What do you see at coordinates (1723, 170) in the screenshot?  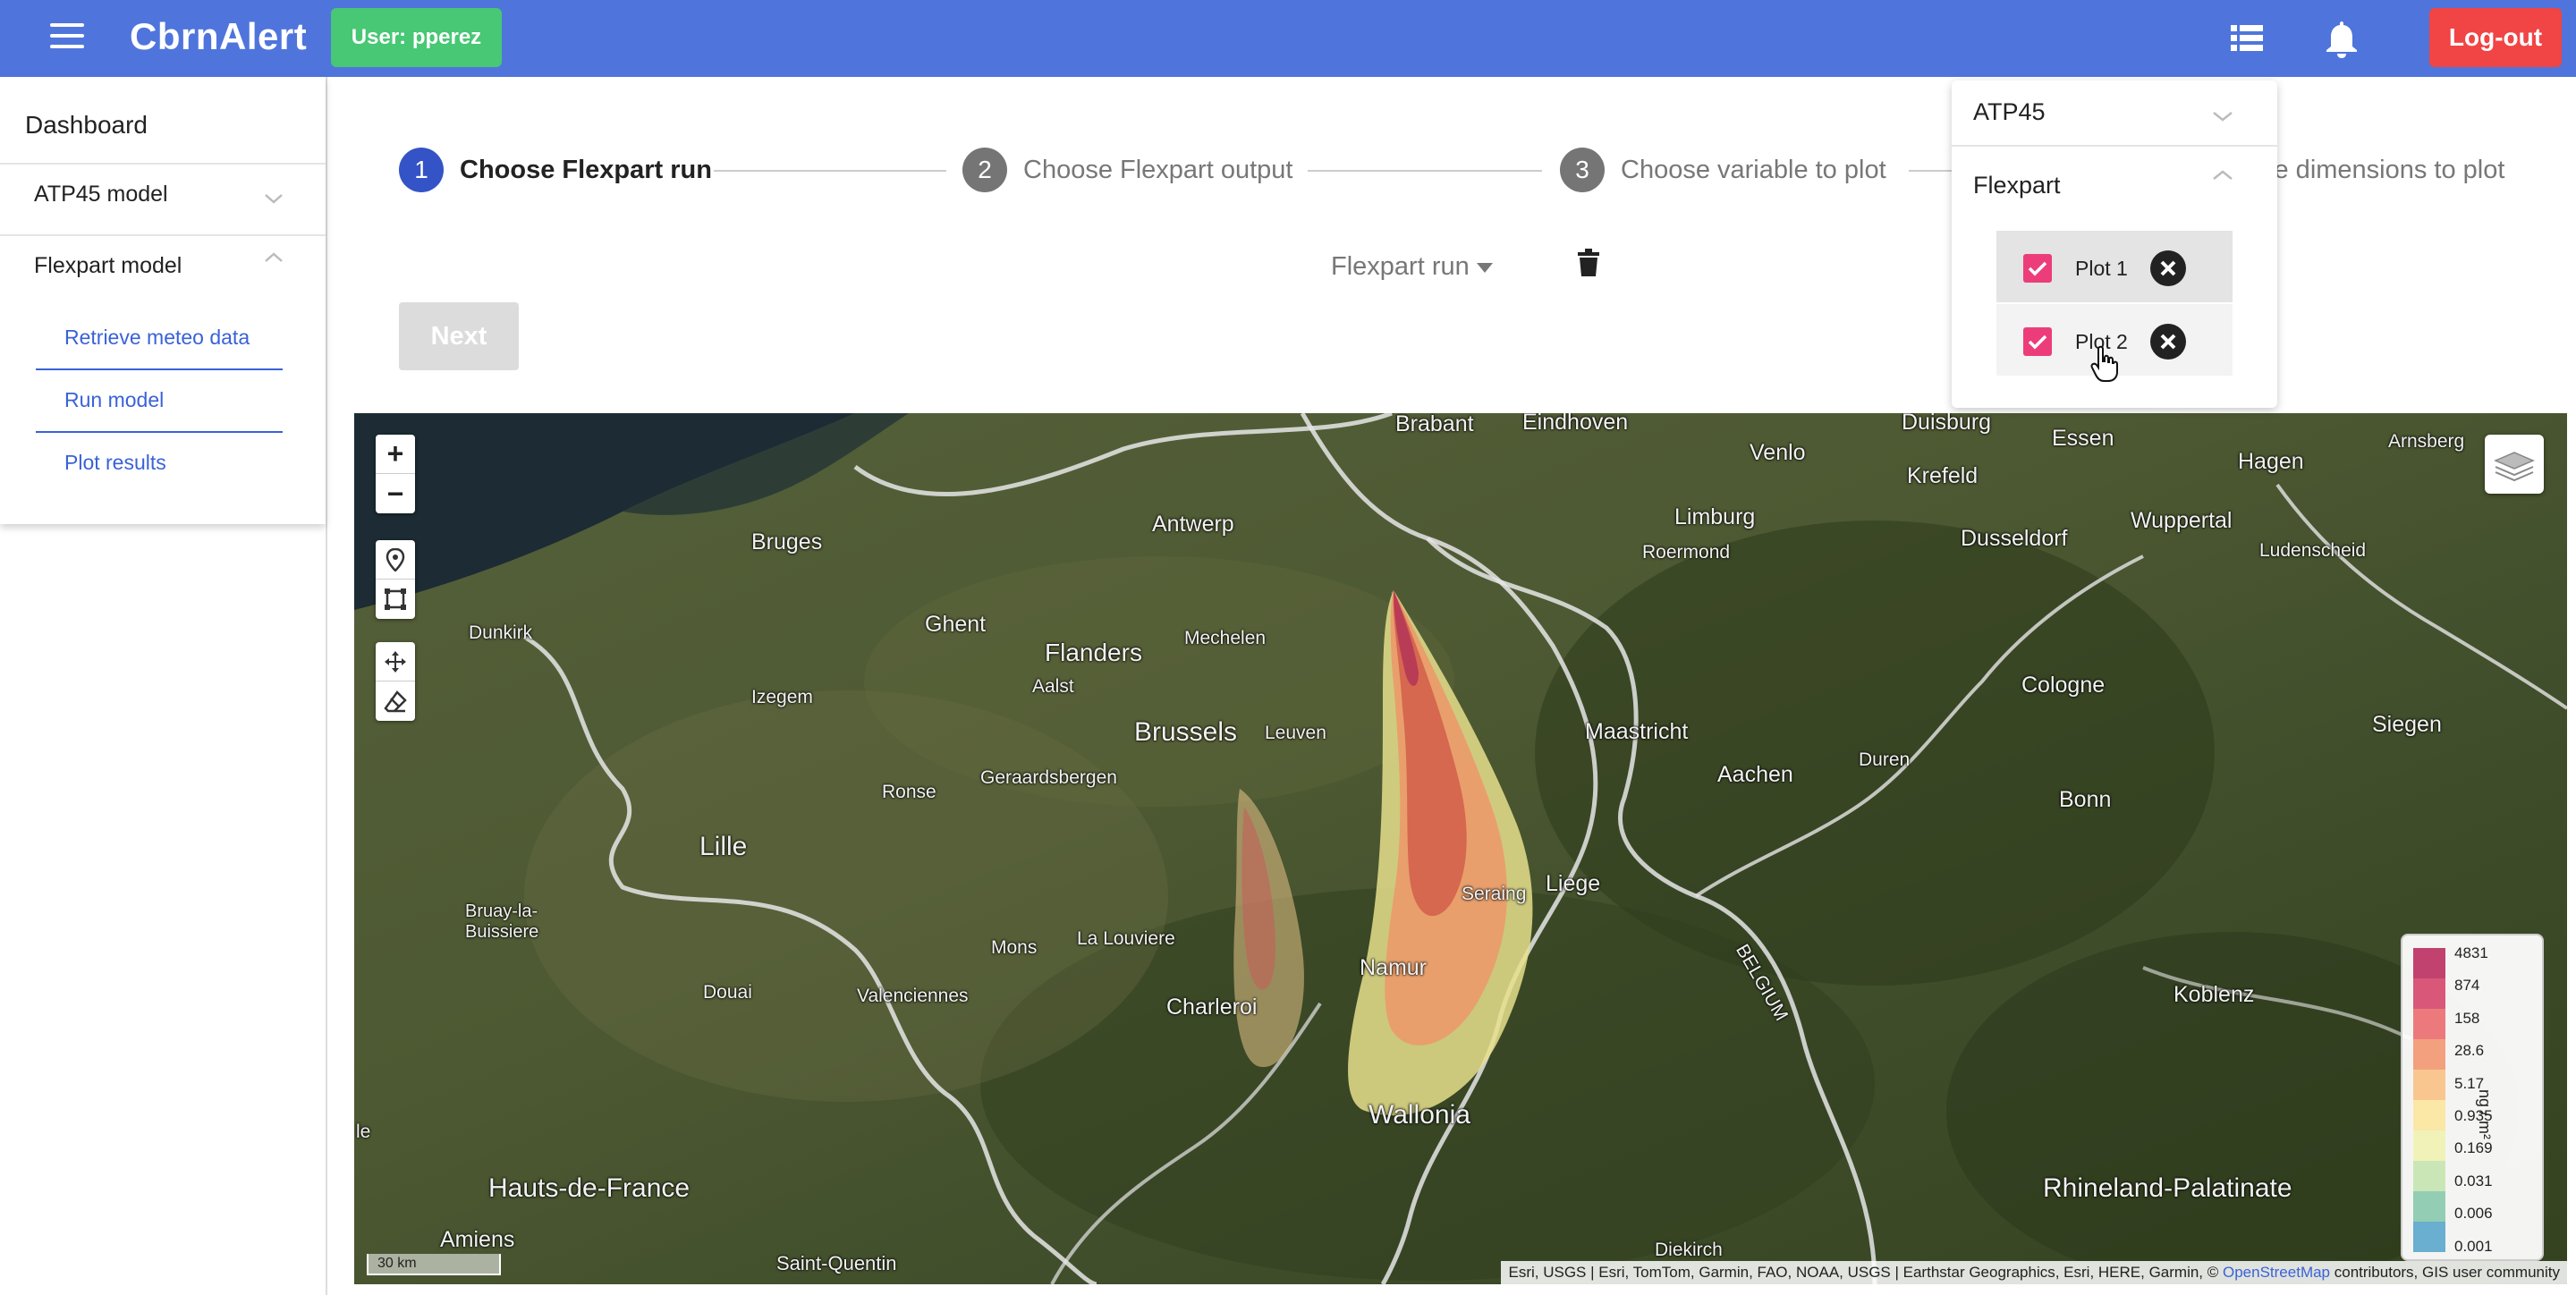 I see `step-3: 3 Choose variable to plot` at bounding box center [1723, 170].